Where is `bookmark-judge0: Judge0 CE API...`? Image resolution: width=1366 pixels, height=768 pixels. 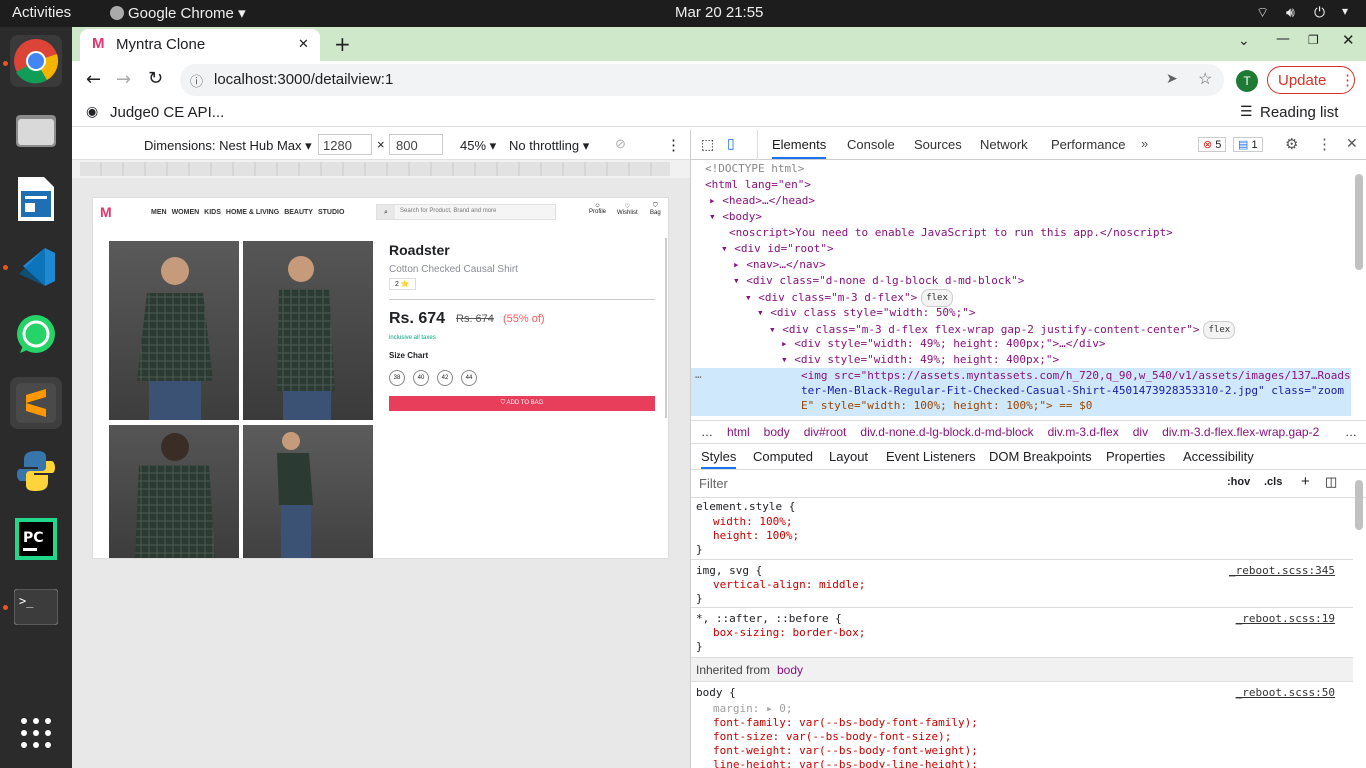
bookmark-judge0: Judge0 CE API... is located at coordinates (167, 112).